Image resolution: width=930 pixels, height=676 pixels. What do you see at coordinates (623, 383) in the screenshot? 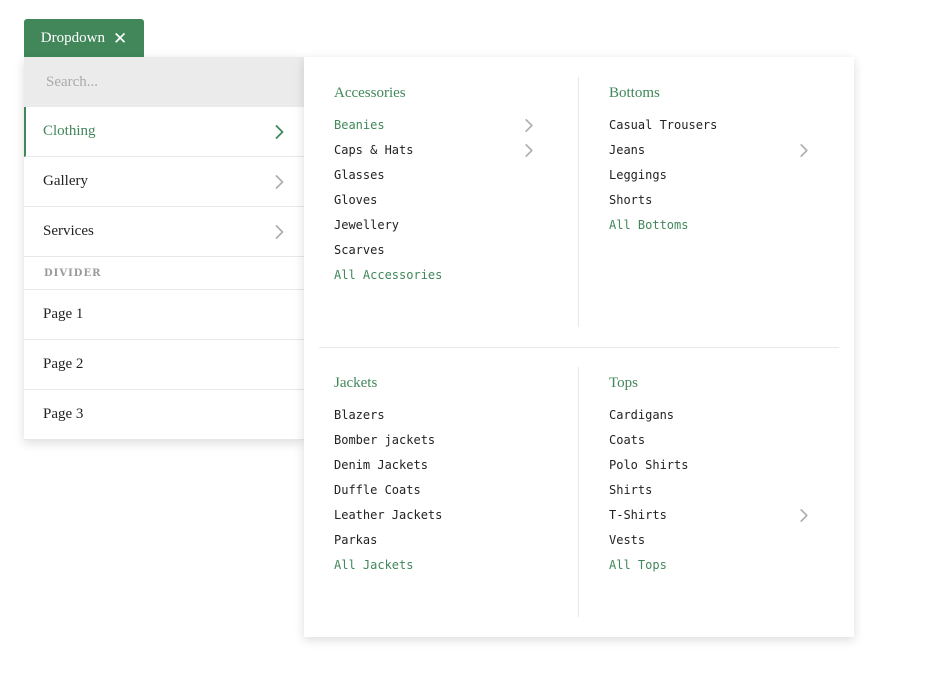
I see `section-title: Tops` at bounding box center [623, 383].